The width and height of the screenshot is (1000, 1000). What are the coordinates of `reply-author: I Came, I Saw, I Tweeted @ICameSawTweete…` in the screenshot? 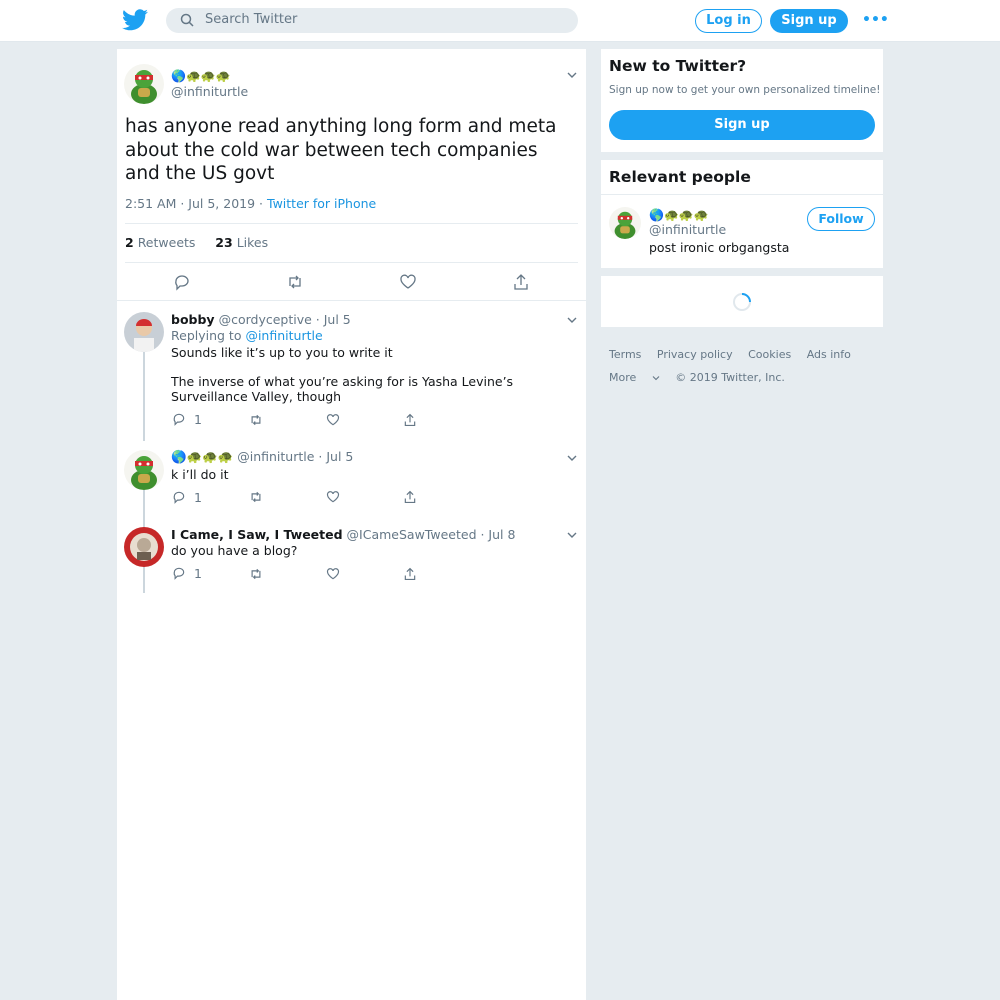 It's located at (343, 534).